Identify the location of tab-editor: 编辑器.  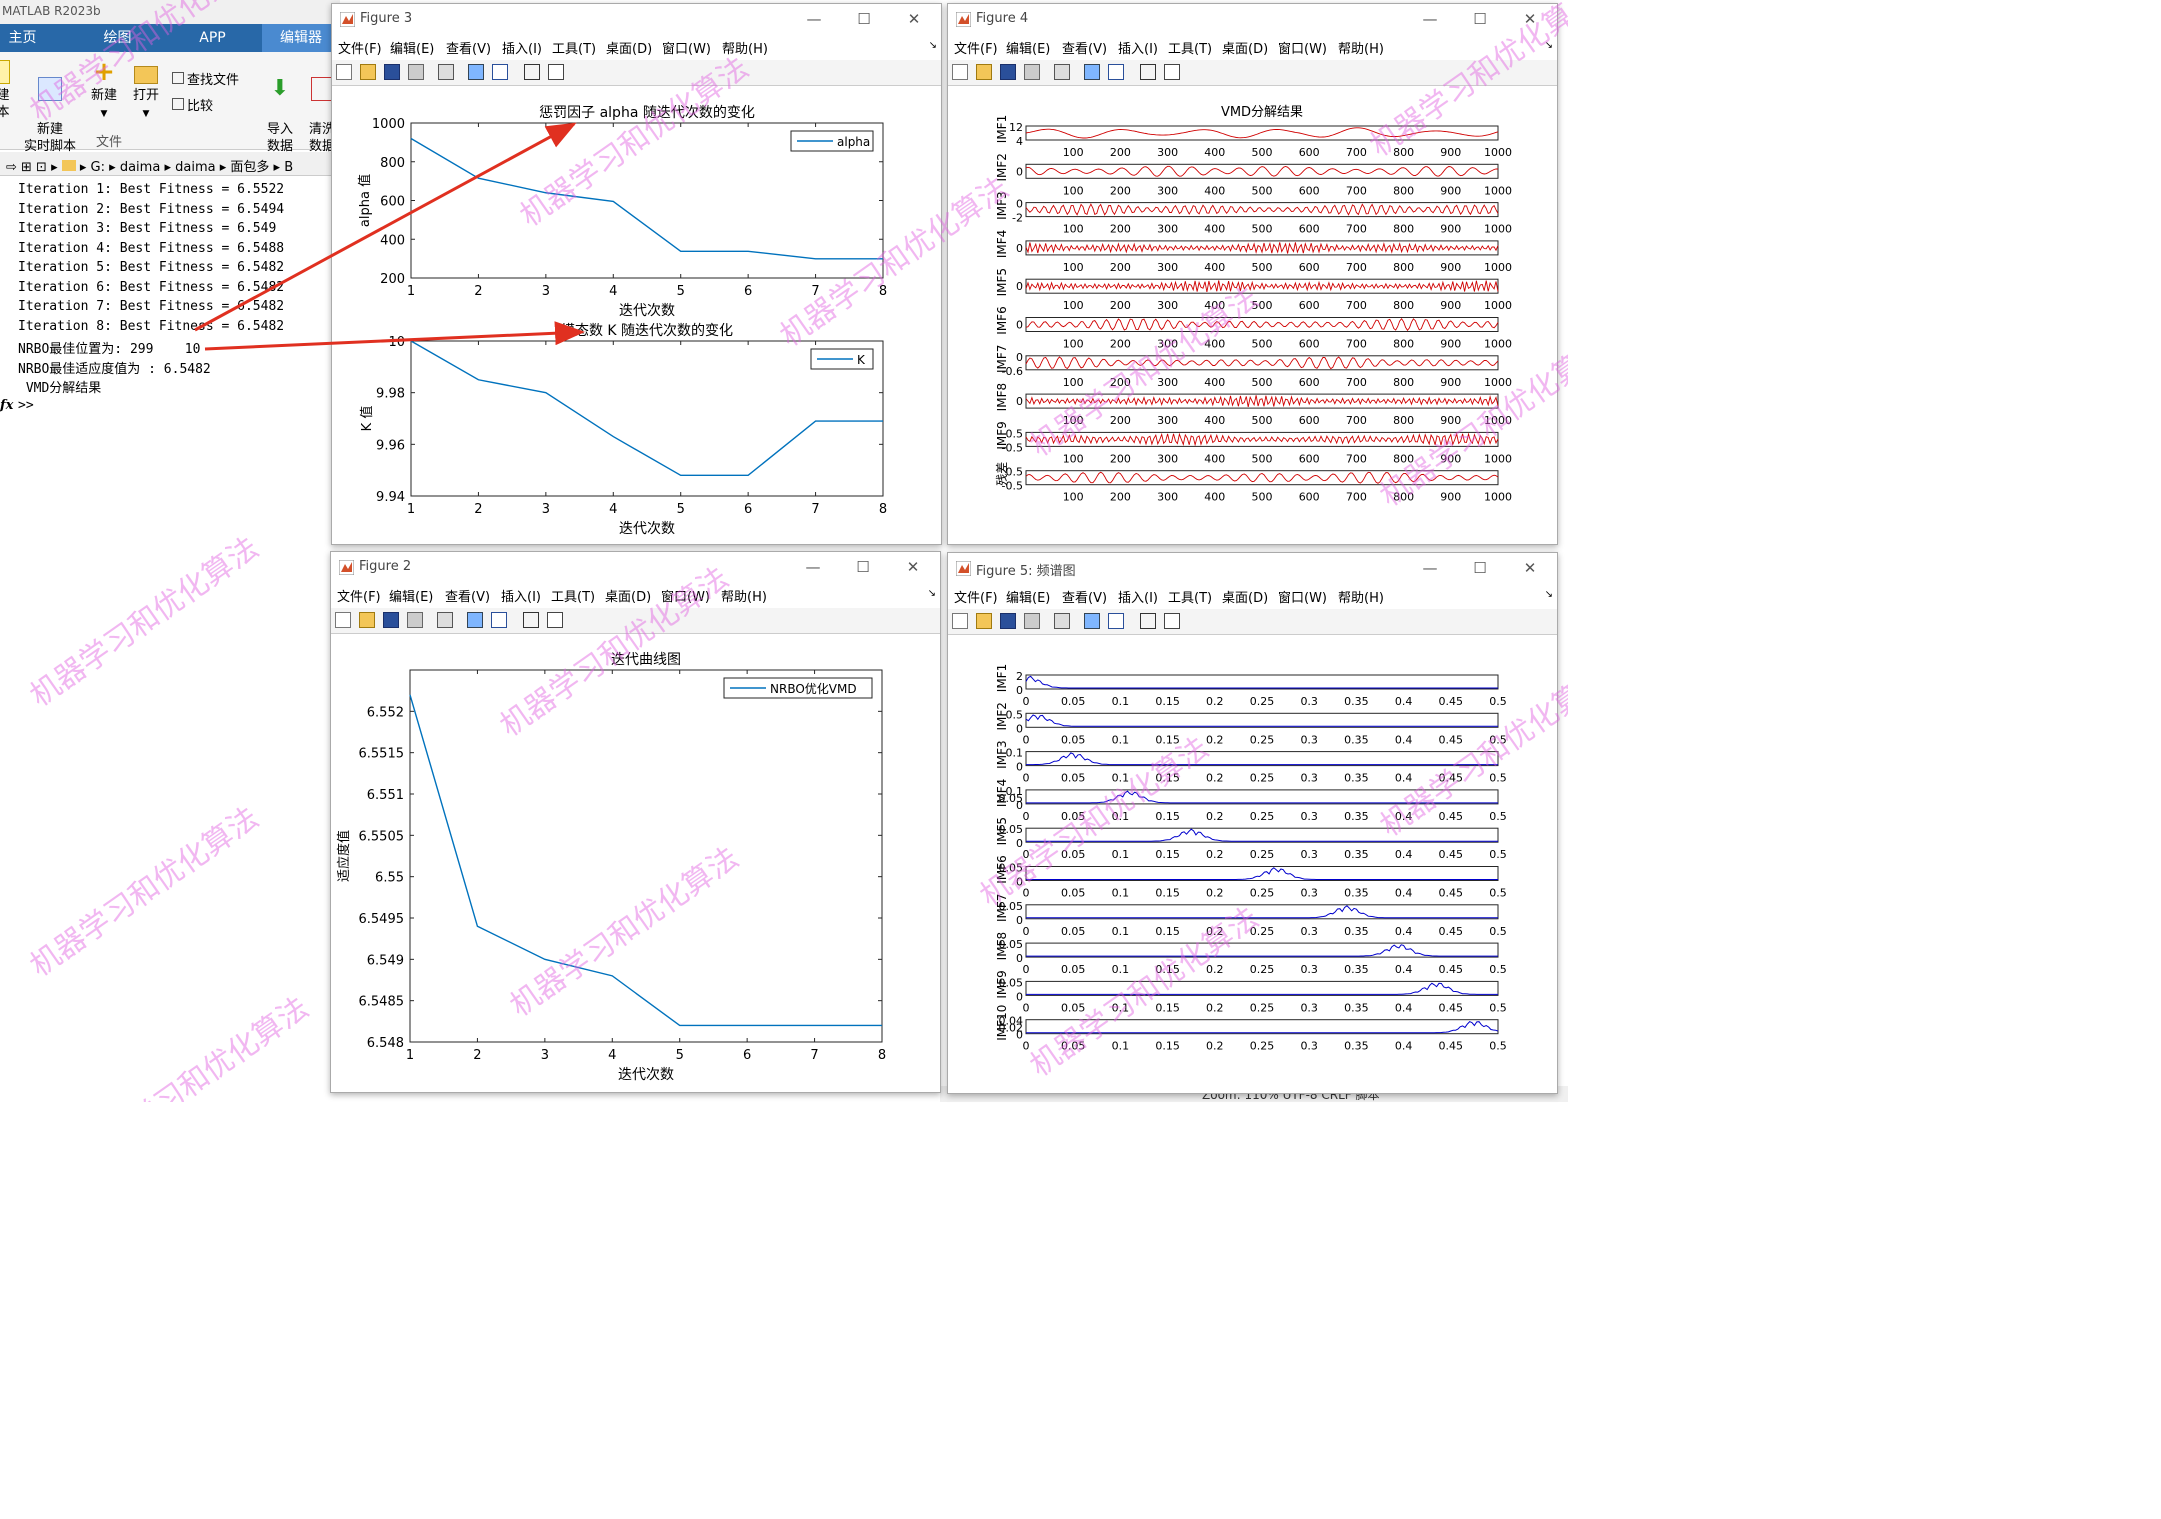
(301, 38).